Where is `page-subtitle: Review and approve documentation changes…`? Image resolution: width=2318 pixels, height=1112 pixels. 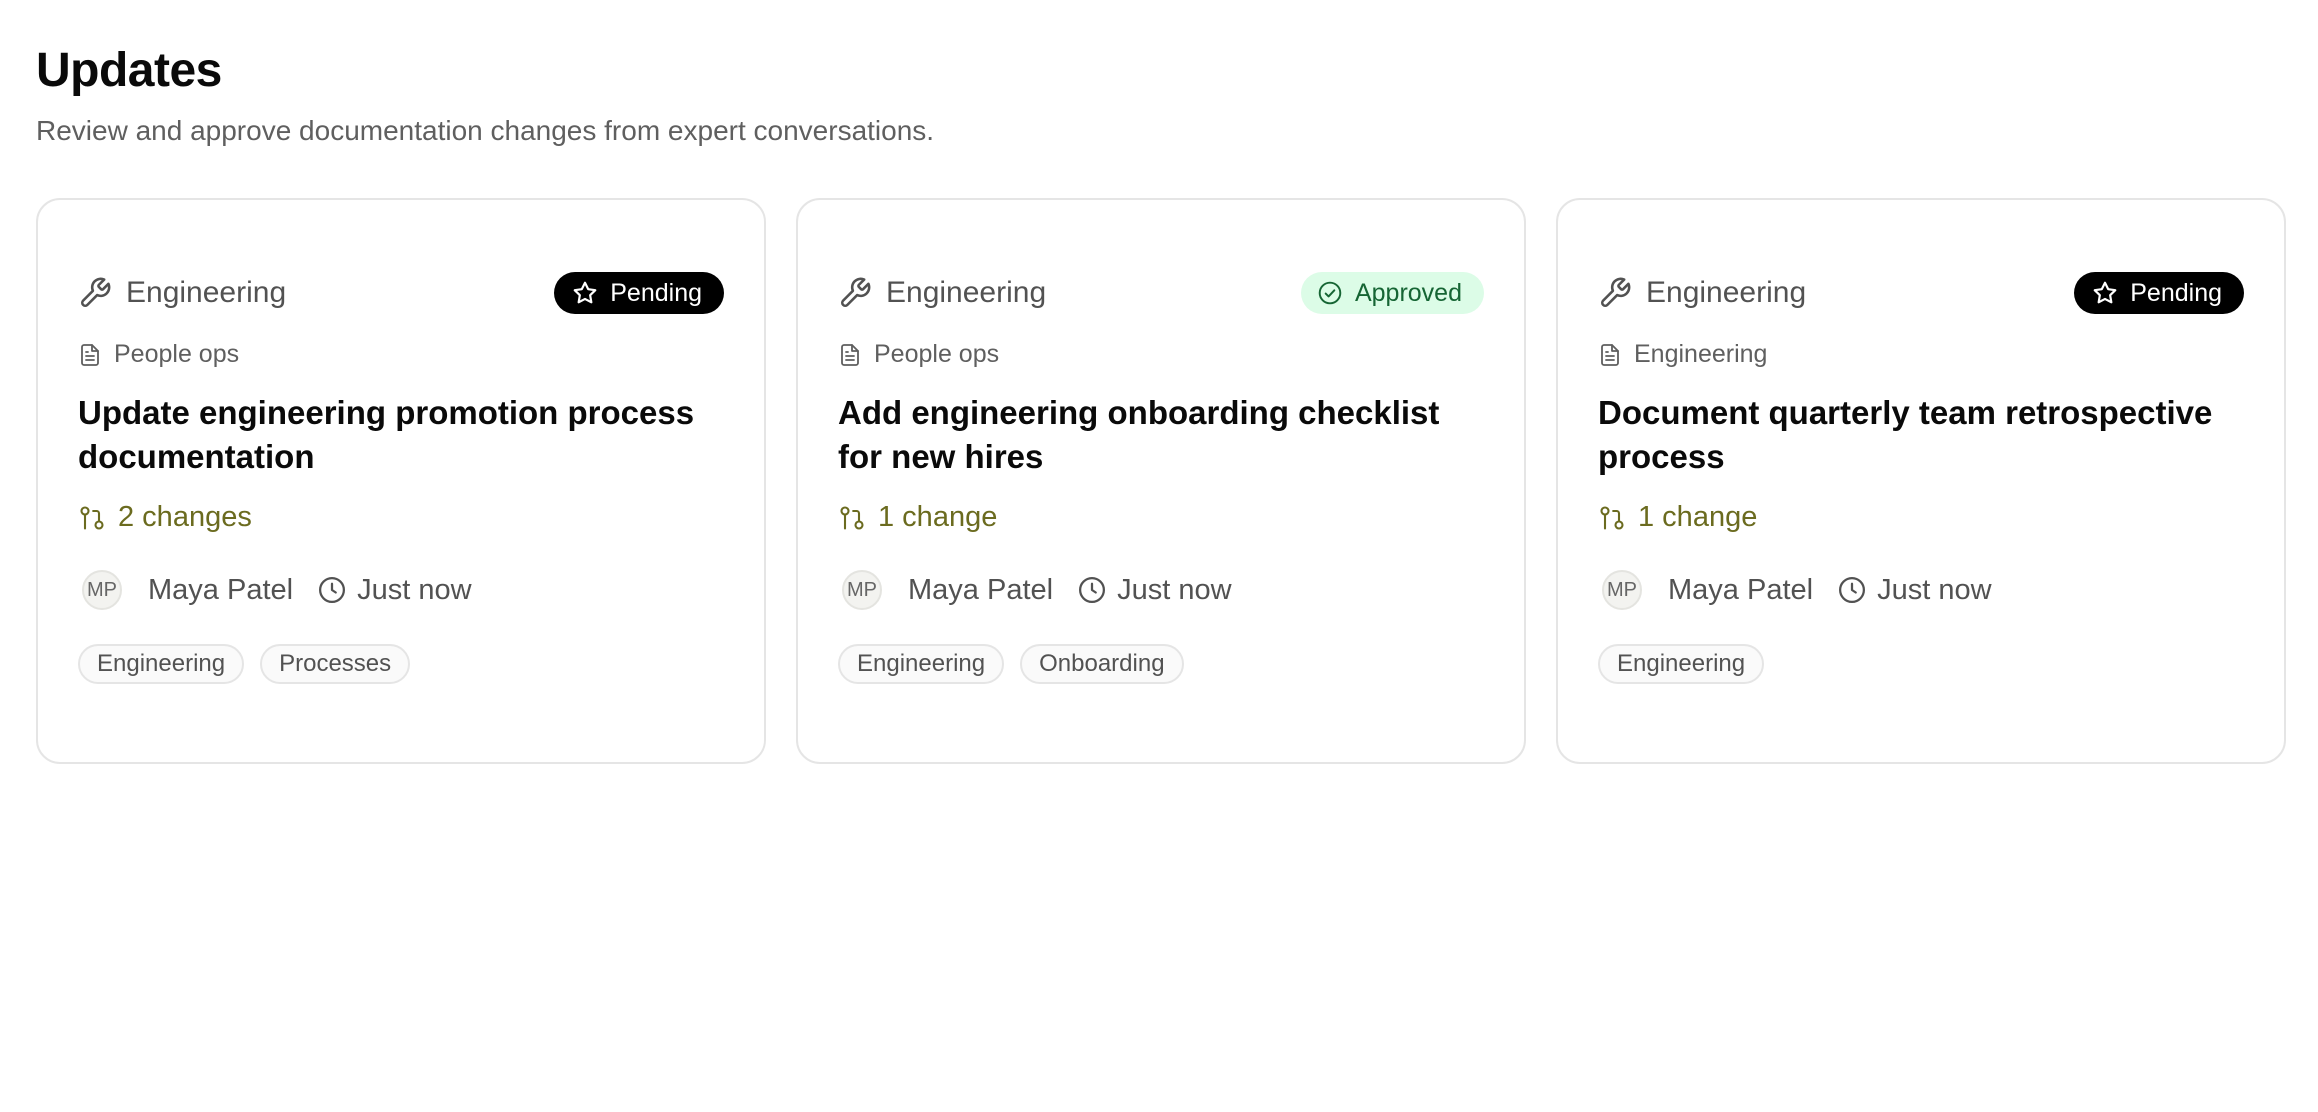
page-subtitle: Review and approve documentation changes… is located at coordinates (485, 130).